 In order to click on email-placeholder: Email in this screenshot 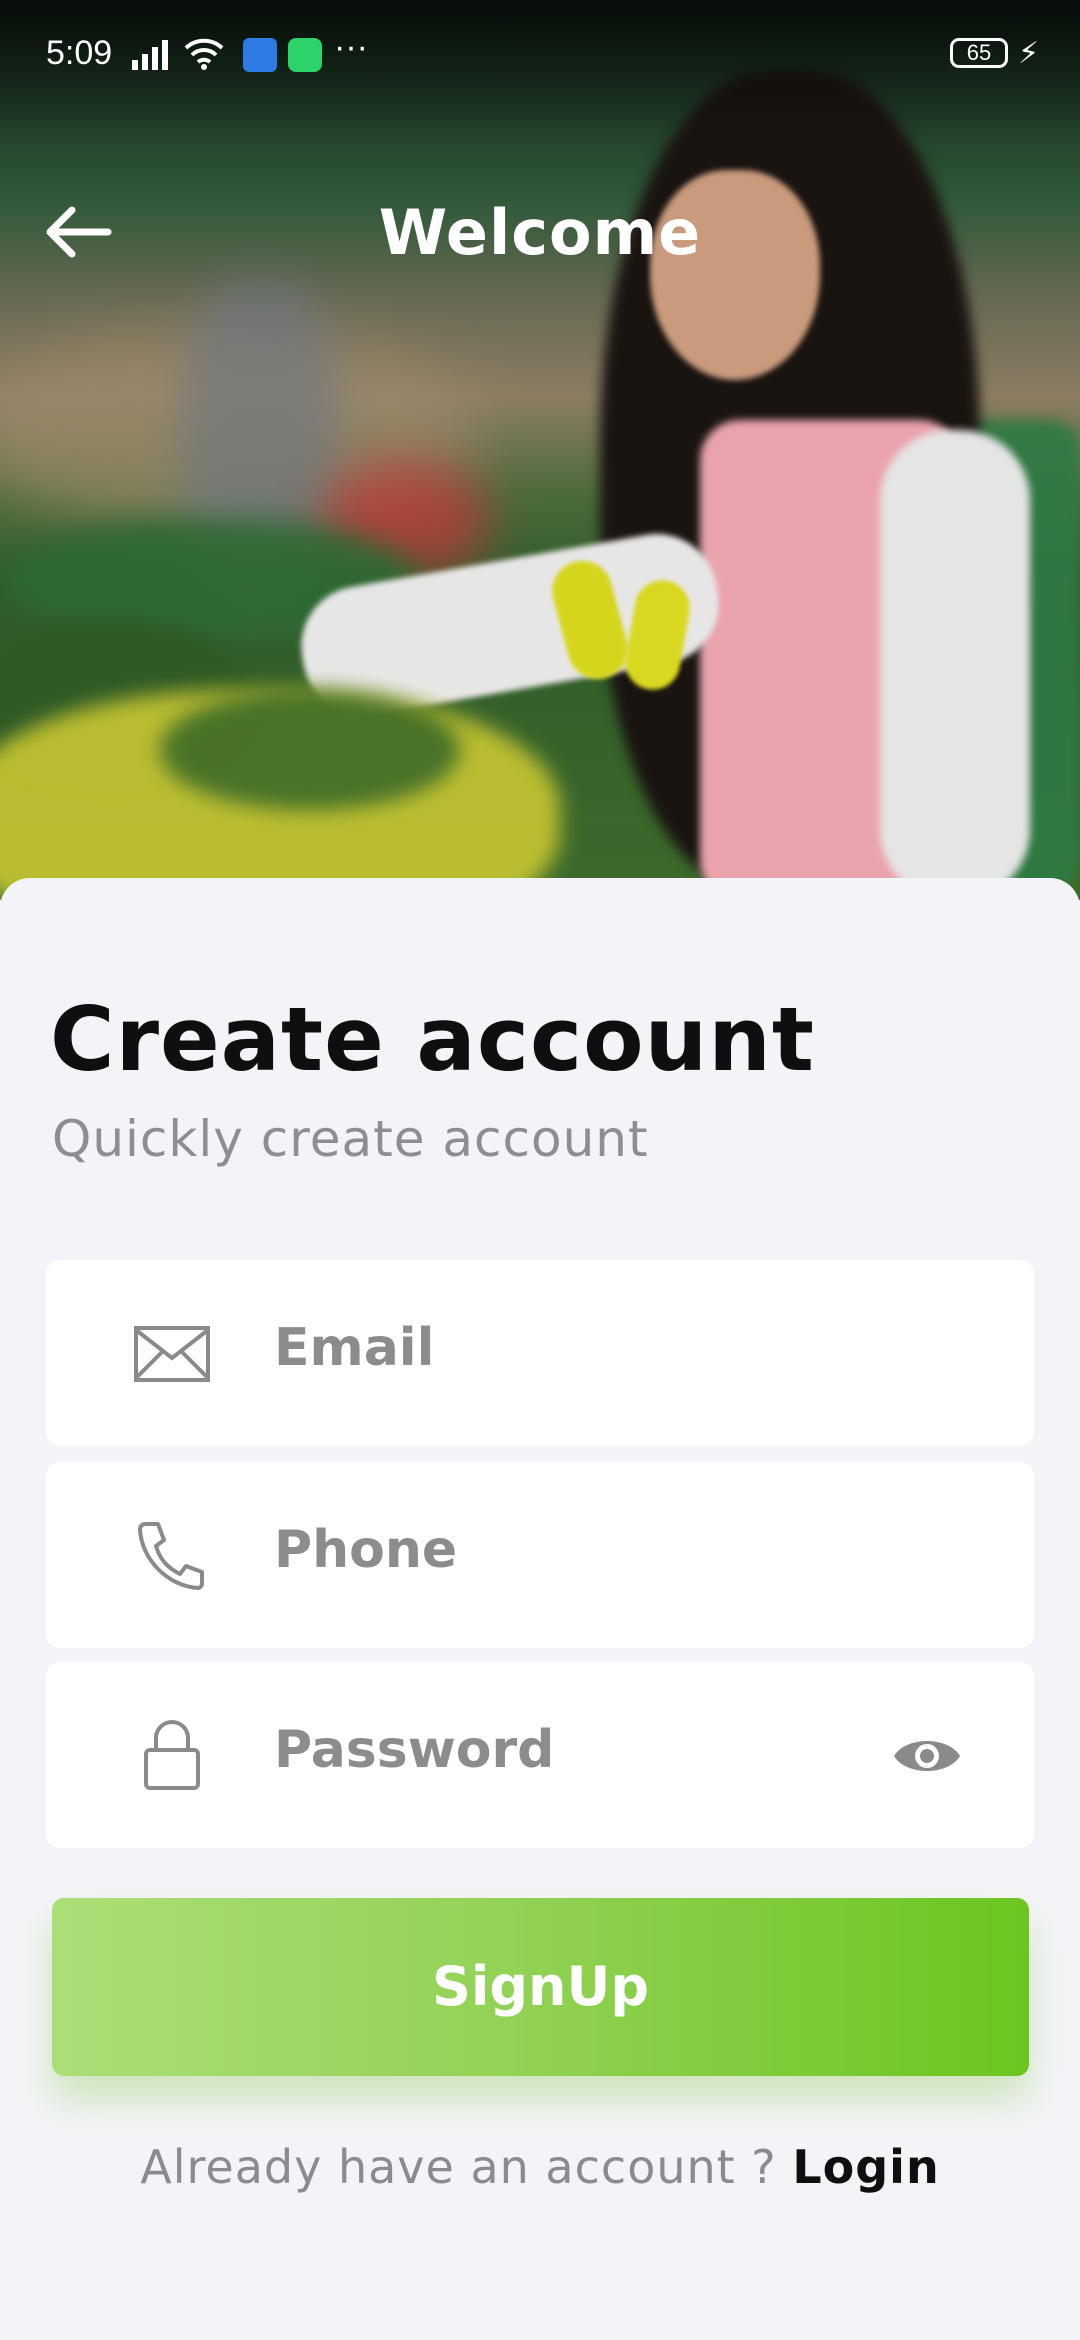, I will do `click(354, 1348)`.